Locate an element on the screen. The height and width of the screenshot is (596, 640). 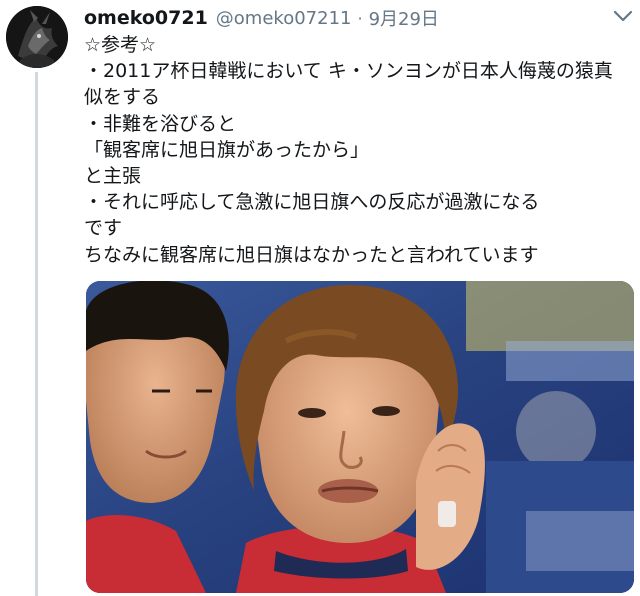
tweet-text-line: ちなみに観客席に旭日旗はなかったと言われています is located at coordinates (311, 254).